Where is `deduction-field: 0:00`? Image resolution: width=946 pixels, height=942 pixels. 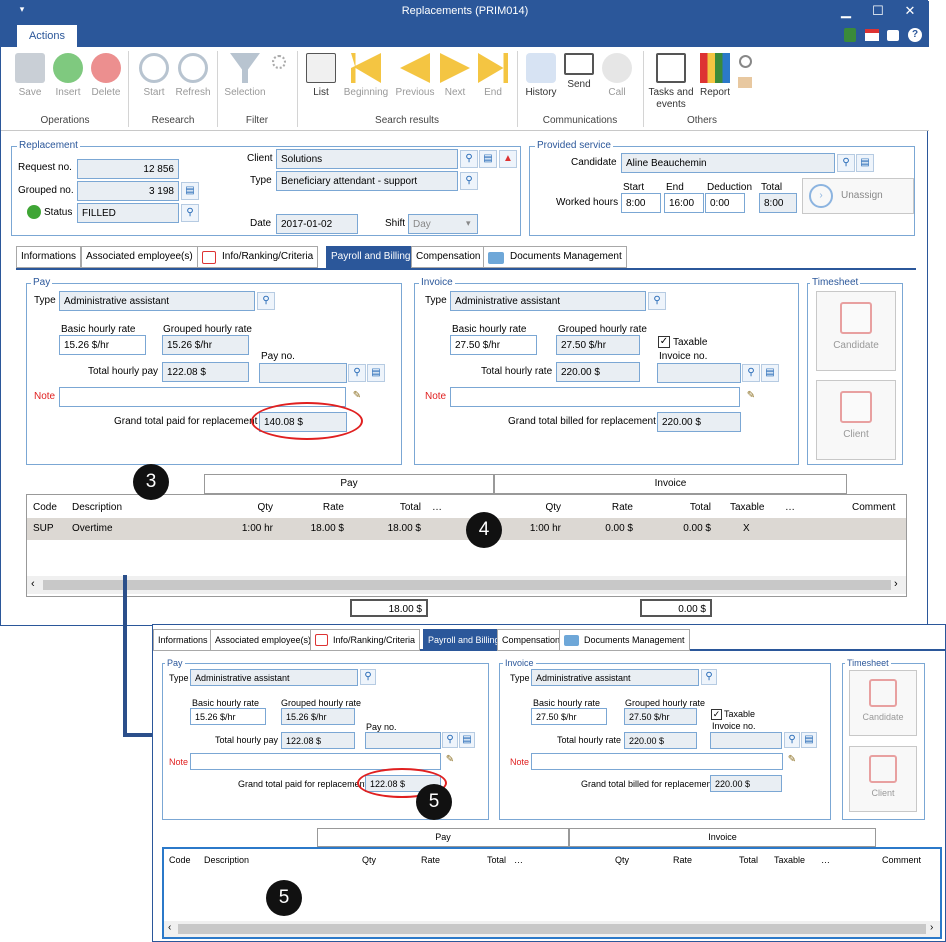
deduction-field: 0:00 is located at coordinates (725, 203).